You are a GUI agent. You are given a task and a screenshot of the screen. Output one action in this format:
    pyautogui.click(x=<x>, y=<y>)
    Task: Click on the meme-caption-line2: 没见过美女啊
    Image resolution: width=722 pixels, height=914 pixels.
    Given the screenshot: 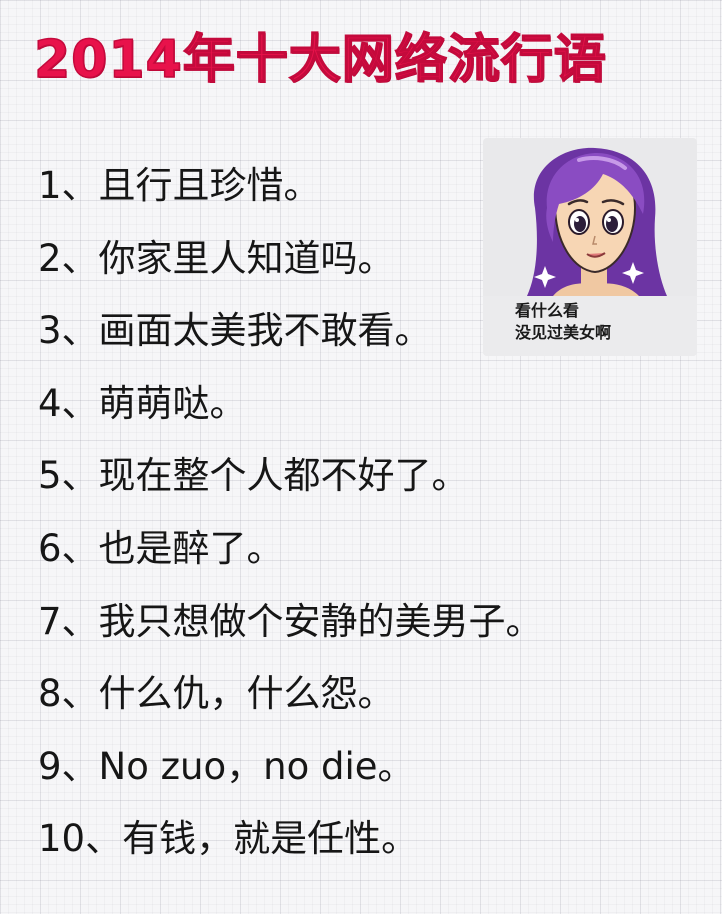 What is the action you would take?
    pyautogui.click(x=563, y=332)
    